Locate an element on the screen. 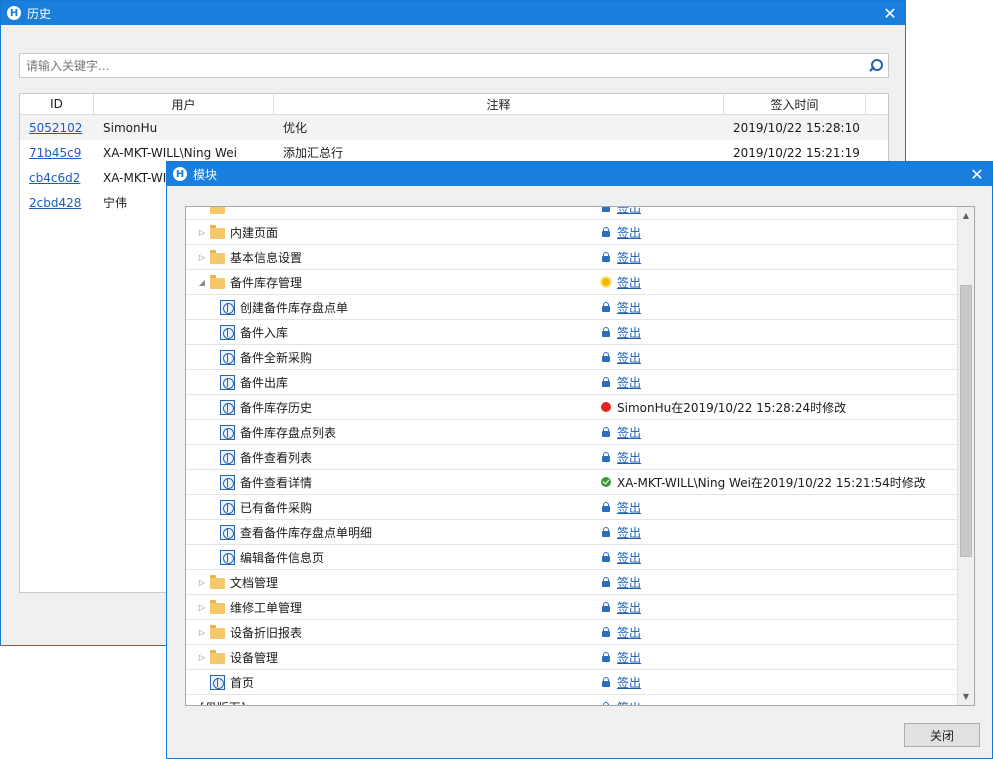  close-button: 关闭 is located at coordinates (942, 735).